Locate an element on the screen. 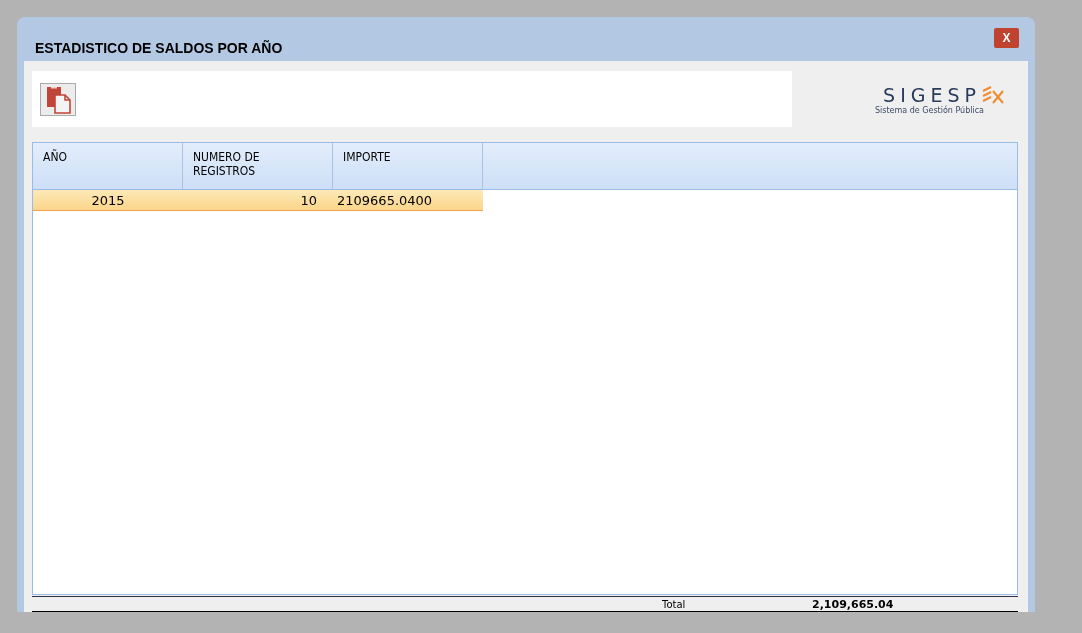 The image size is (1082, 633). table-cell-text: 2015 is located at coordinates (108, 200).